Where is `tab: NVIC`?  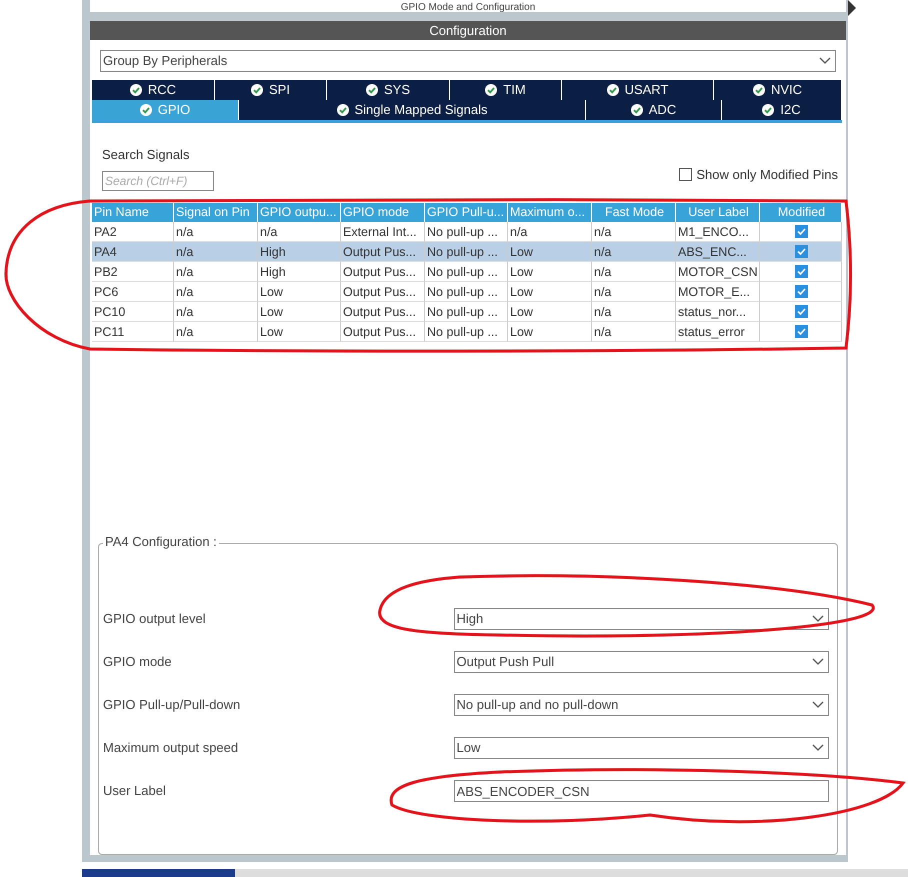 tab: NVIC is located at coordinates (778, 90).